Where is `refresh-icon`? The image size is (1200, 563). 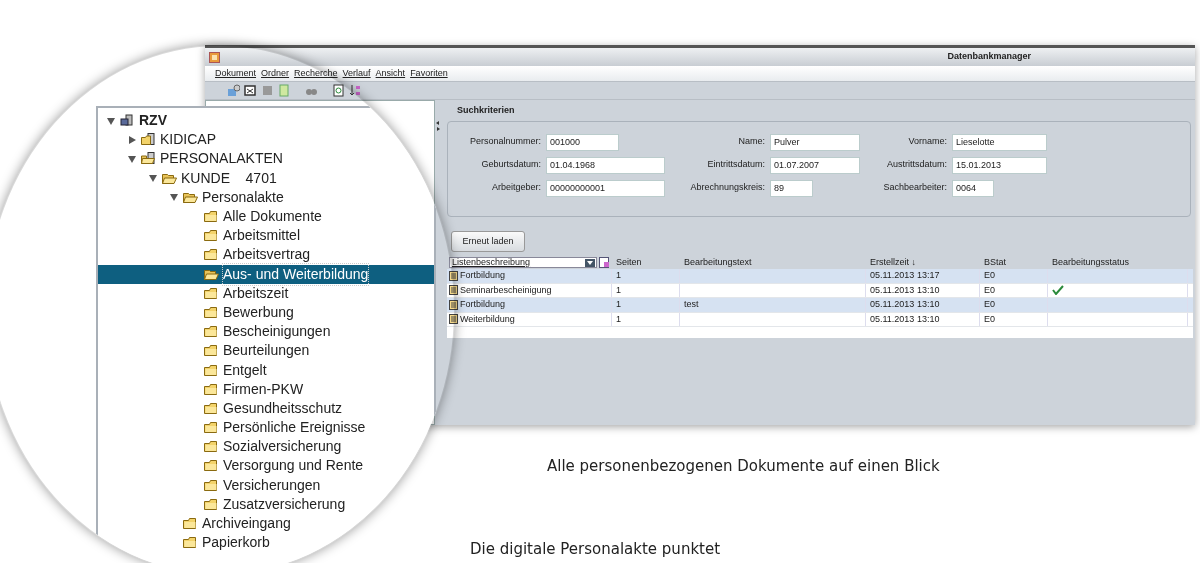
refresh-icon is located at coordinates (338, 90).